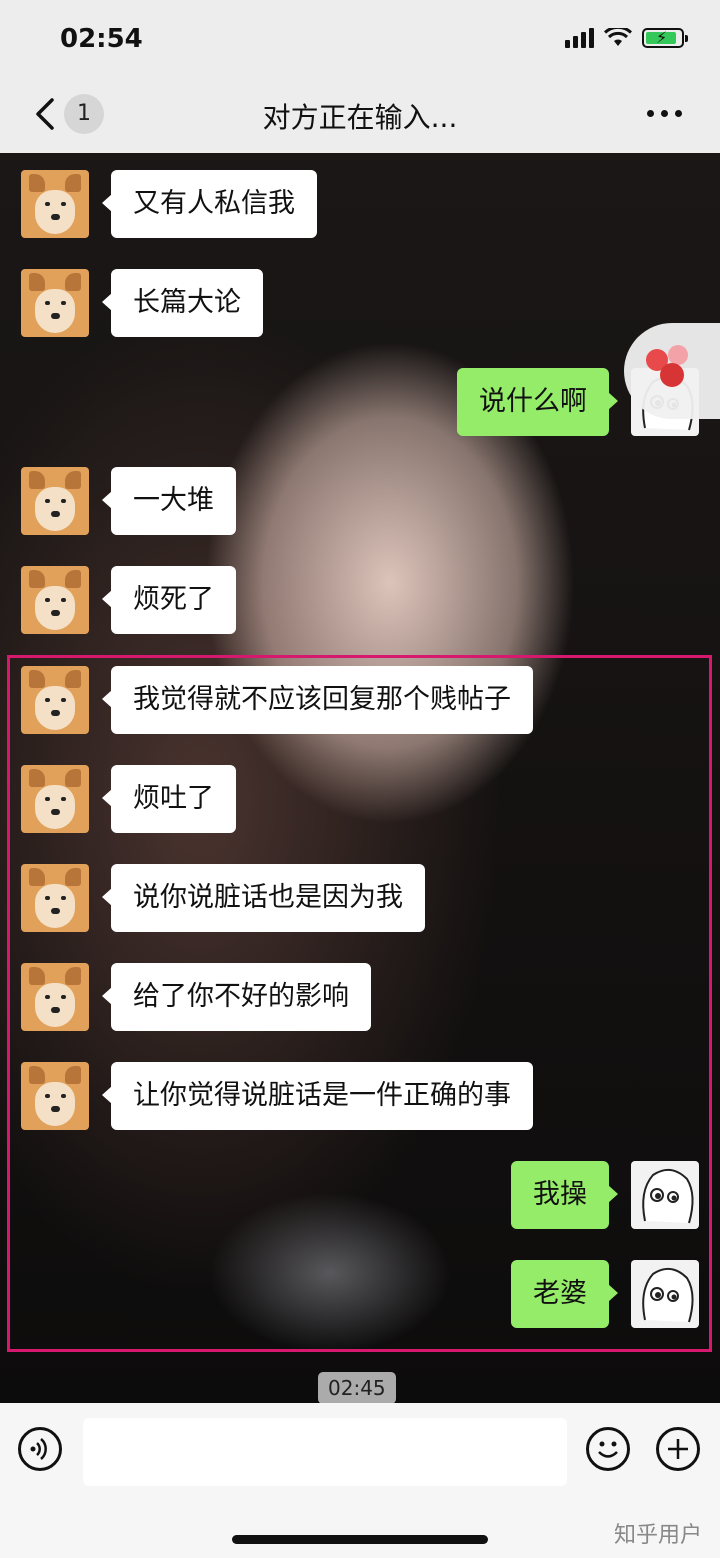  I want to click on watermark: 知乎用户, so click(657, 1535).